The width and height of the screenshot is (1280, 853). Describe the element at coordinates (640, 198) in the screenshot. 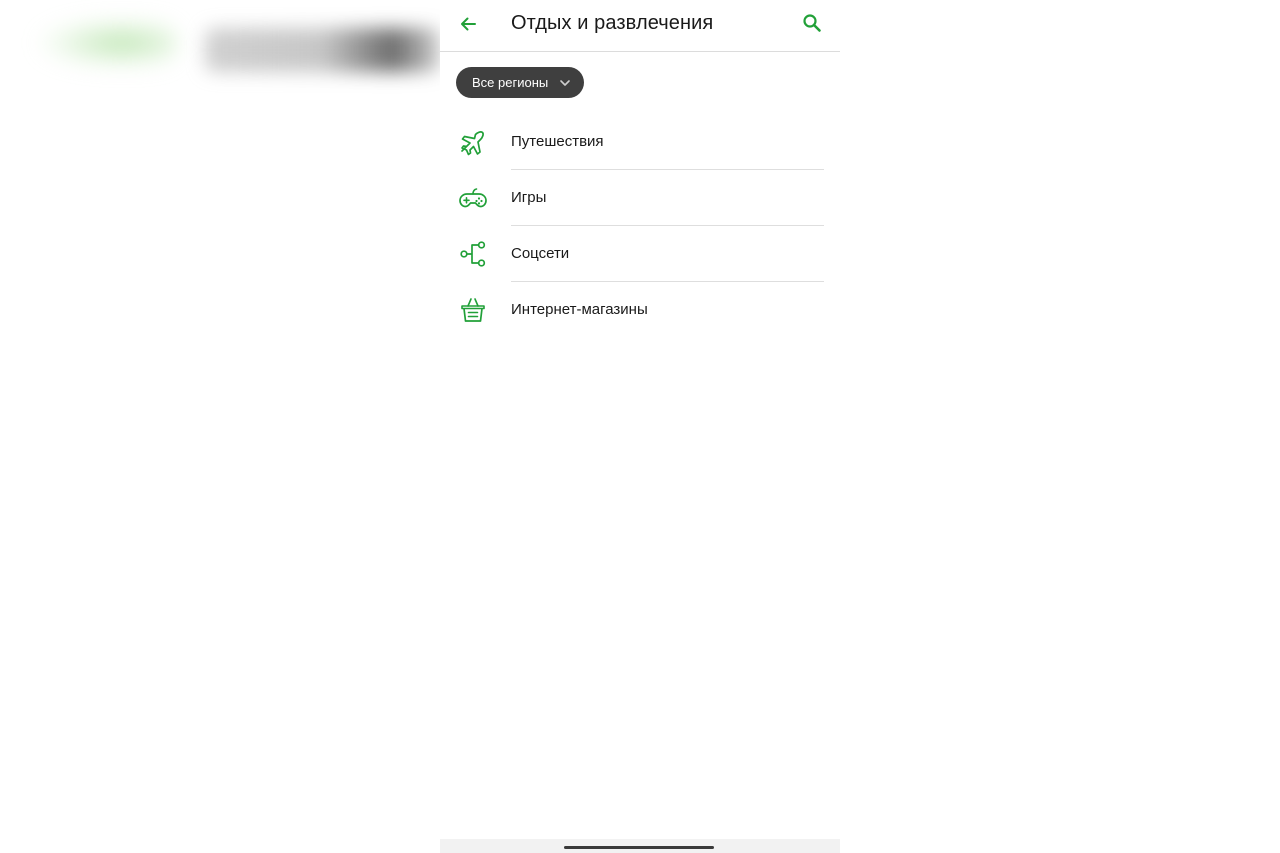

I see `category-item-games: Игры` at that location.